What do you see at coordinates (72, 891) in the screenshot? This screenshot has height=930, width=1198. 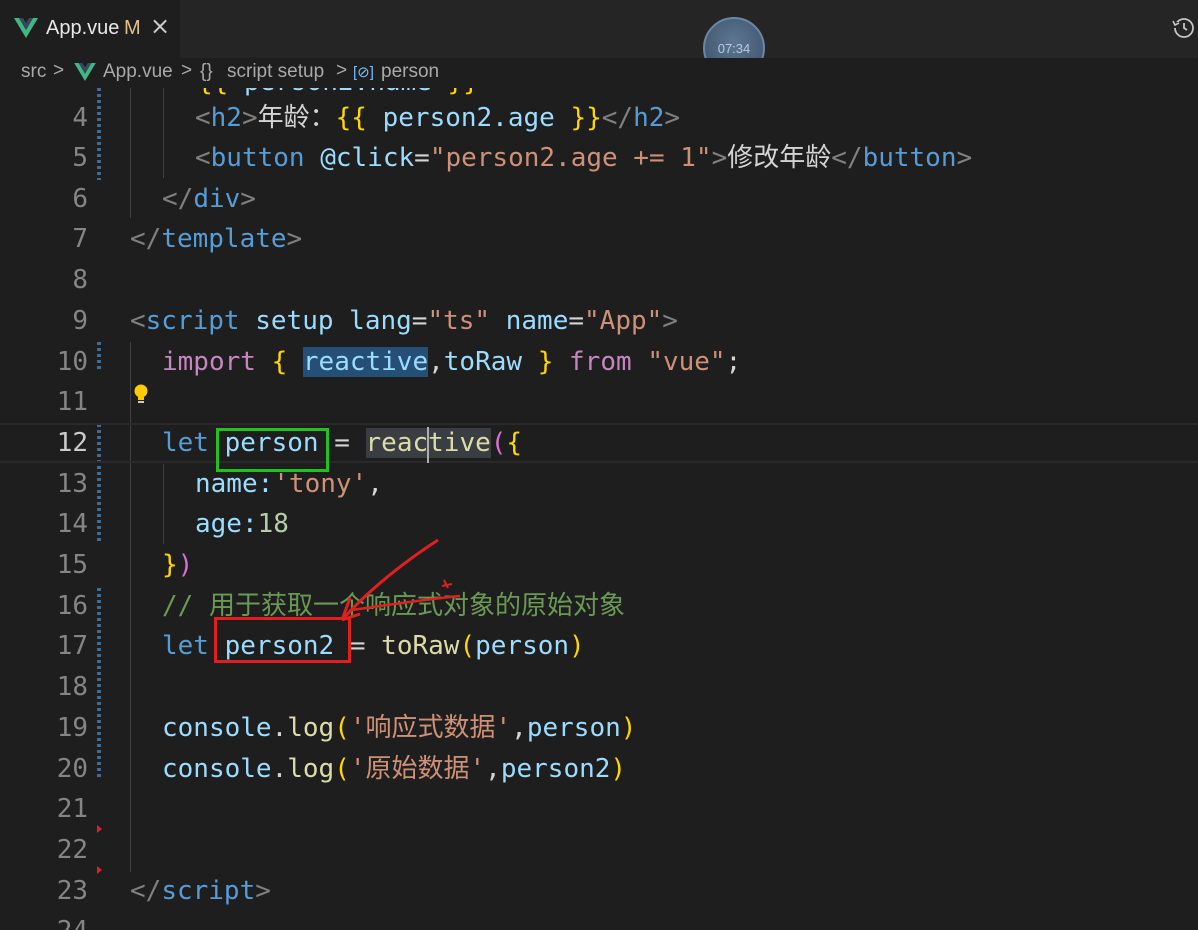 I see `line-number: 23` at bounding box center [72, 891].